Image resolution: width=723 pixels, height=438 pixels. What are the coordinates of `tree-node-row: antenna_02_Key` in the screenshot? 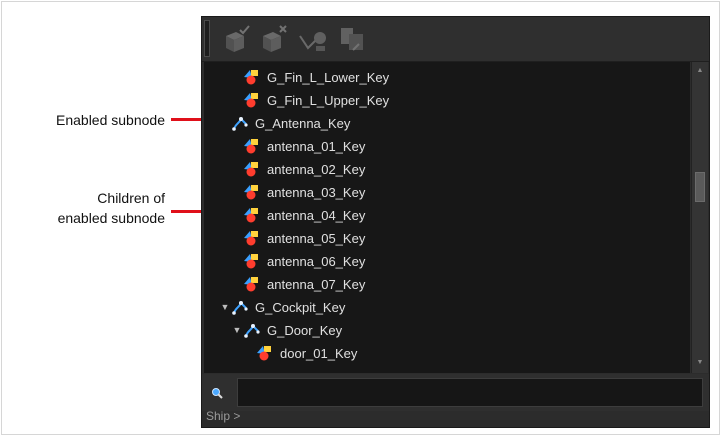 It's located at (298, 169).